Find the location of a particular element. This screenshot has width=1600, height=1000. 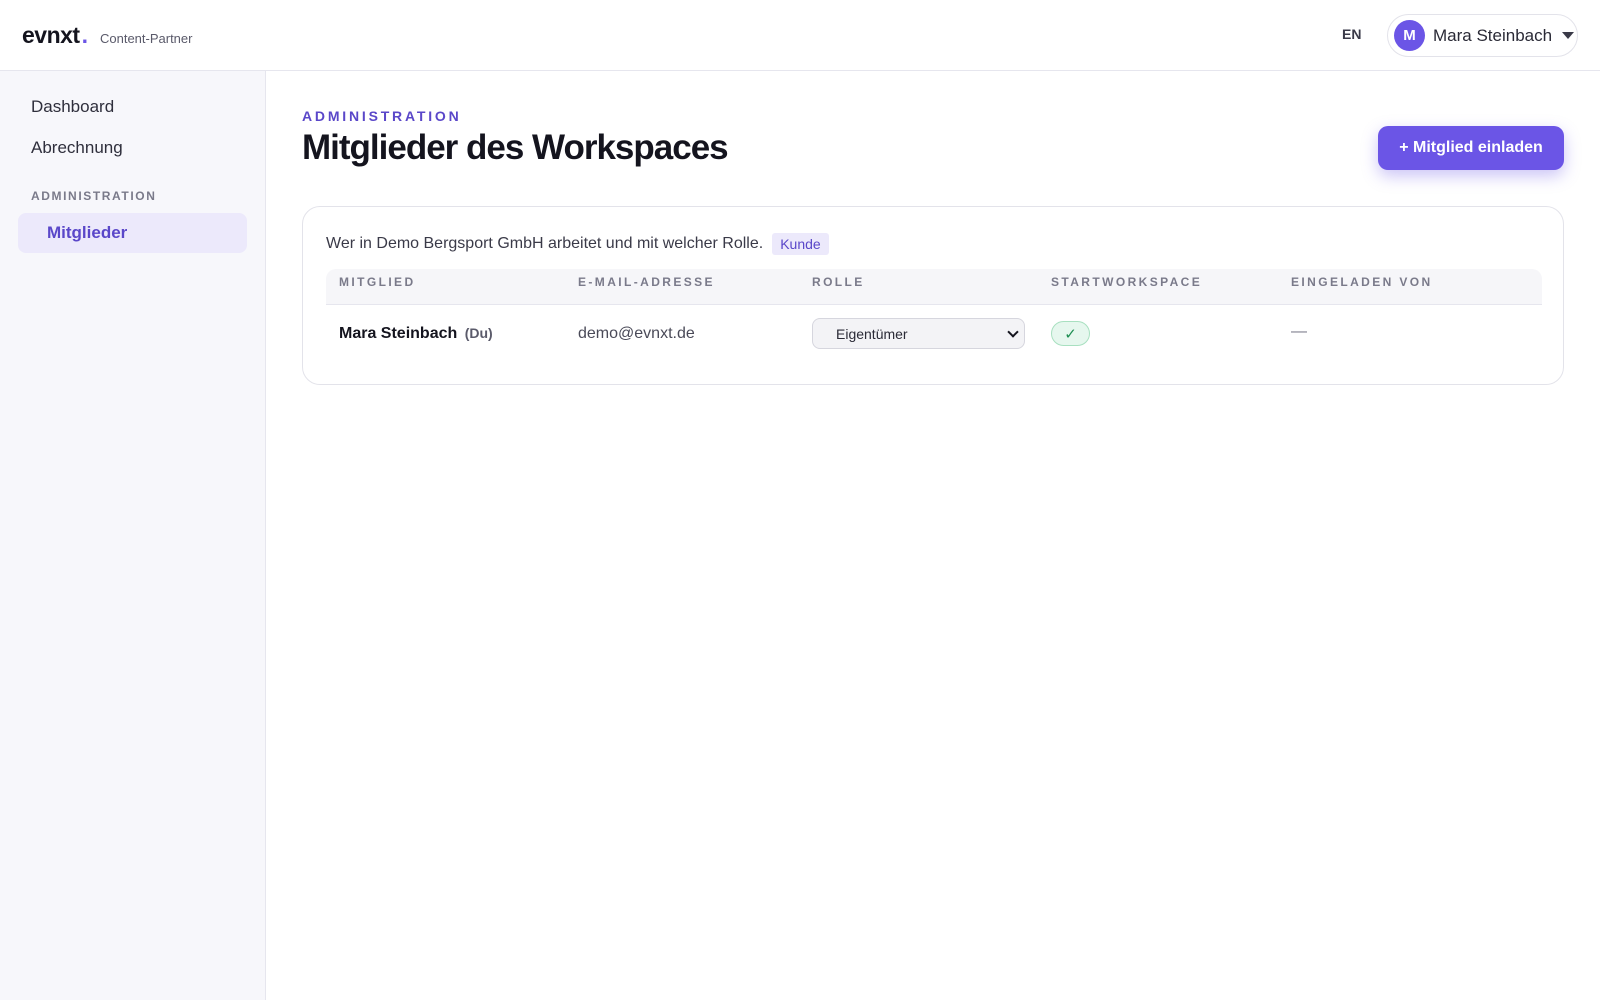

sidebar-item-mitglieder: Mitglieder is located at coordinates (132, 233).